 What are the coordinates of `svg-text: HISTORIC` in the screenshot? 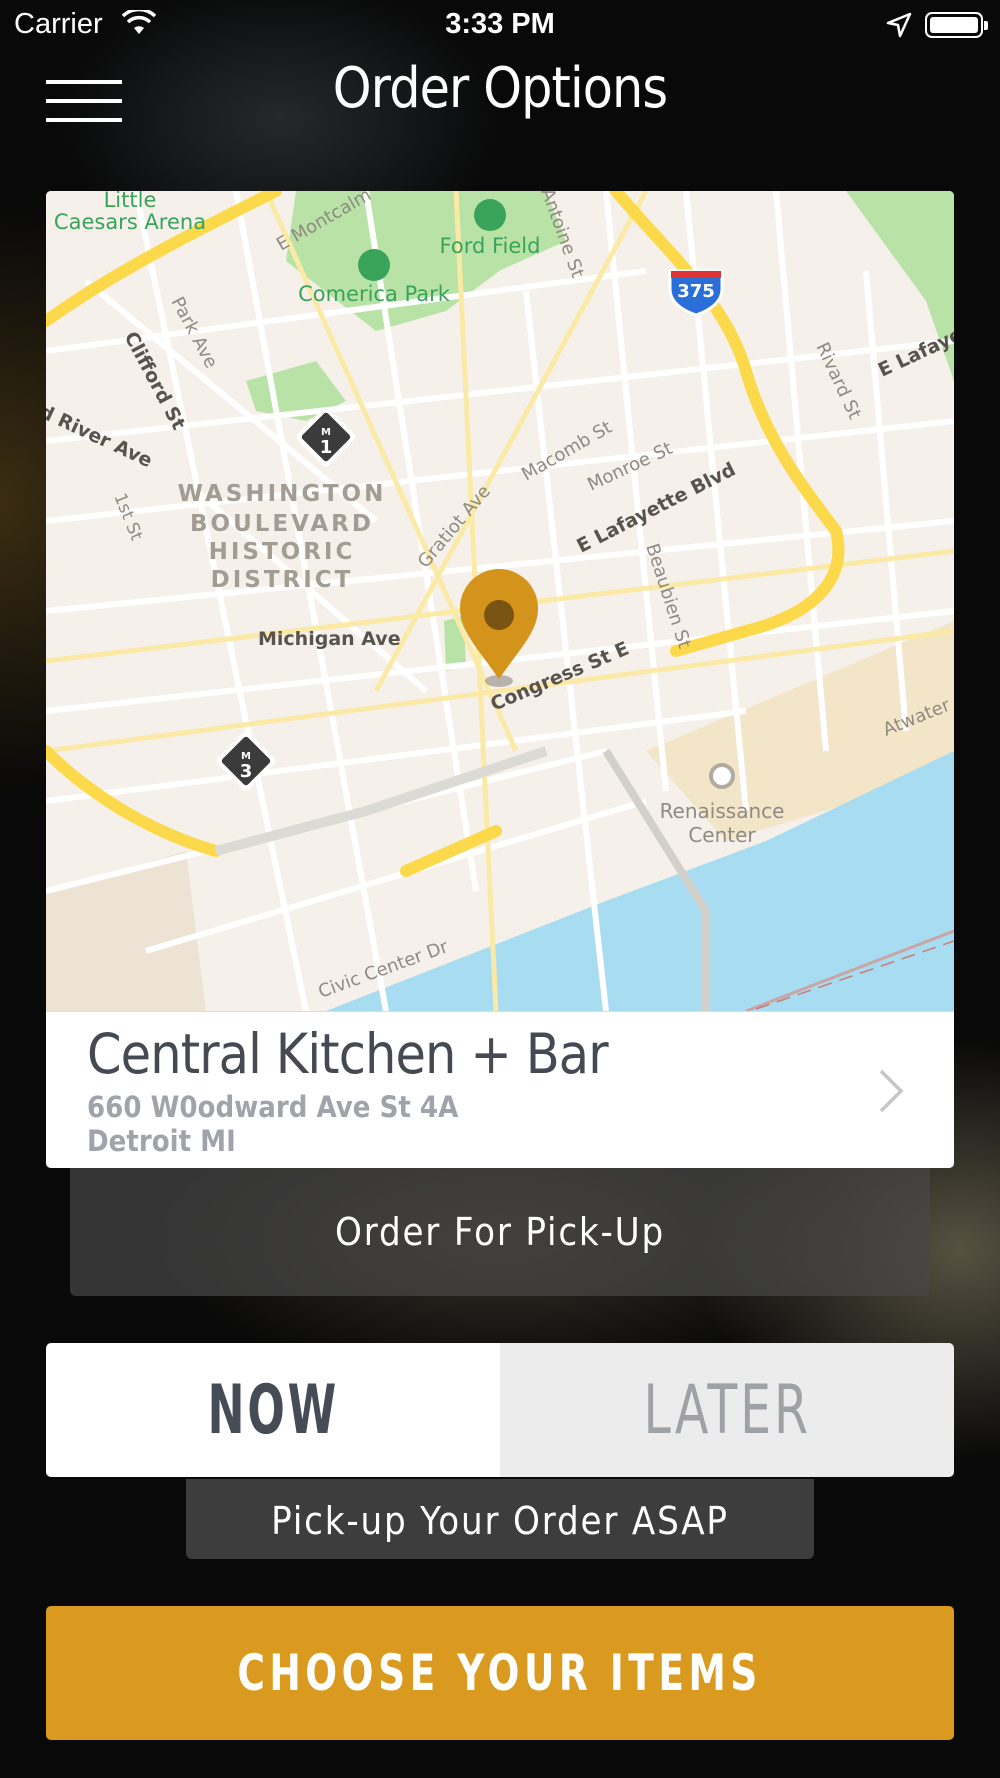 It's located at (282, 552).